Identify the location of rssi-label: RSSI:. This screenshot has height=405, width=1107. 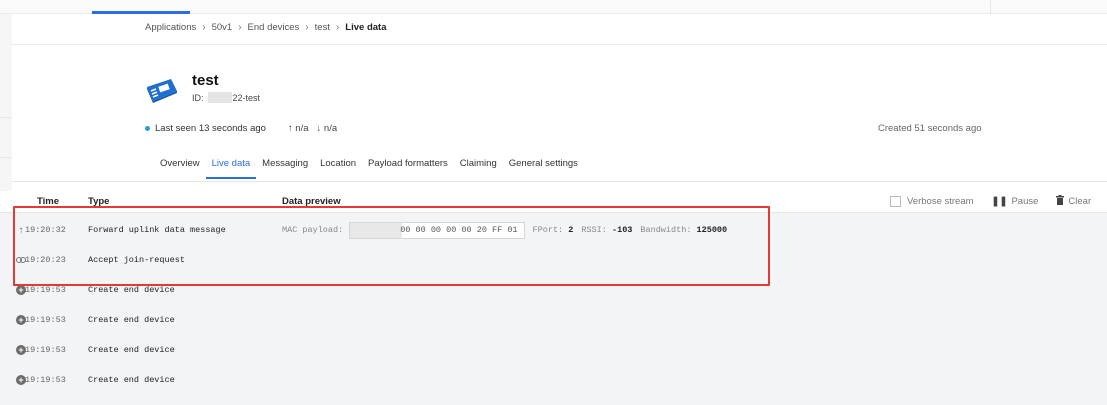
(594, 230).